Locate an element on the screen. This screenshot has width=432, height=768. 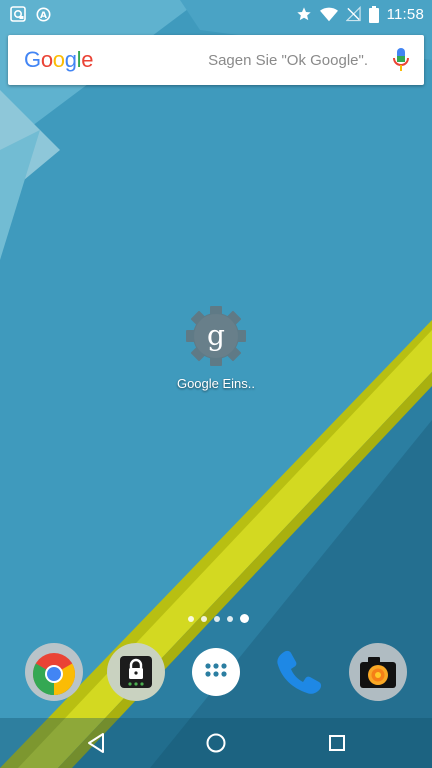
svg-text: g is located at coordinates (216, 335).